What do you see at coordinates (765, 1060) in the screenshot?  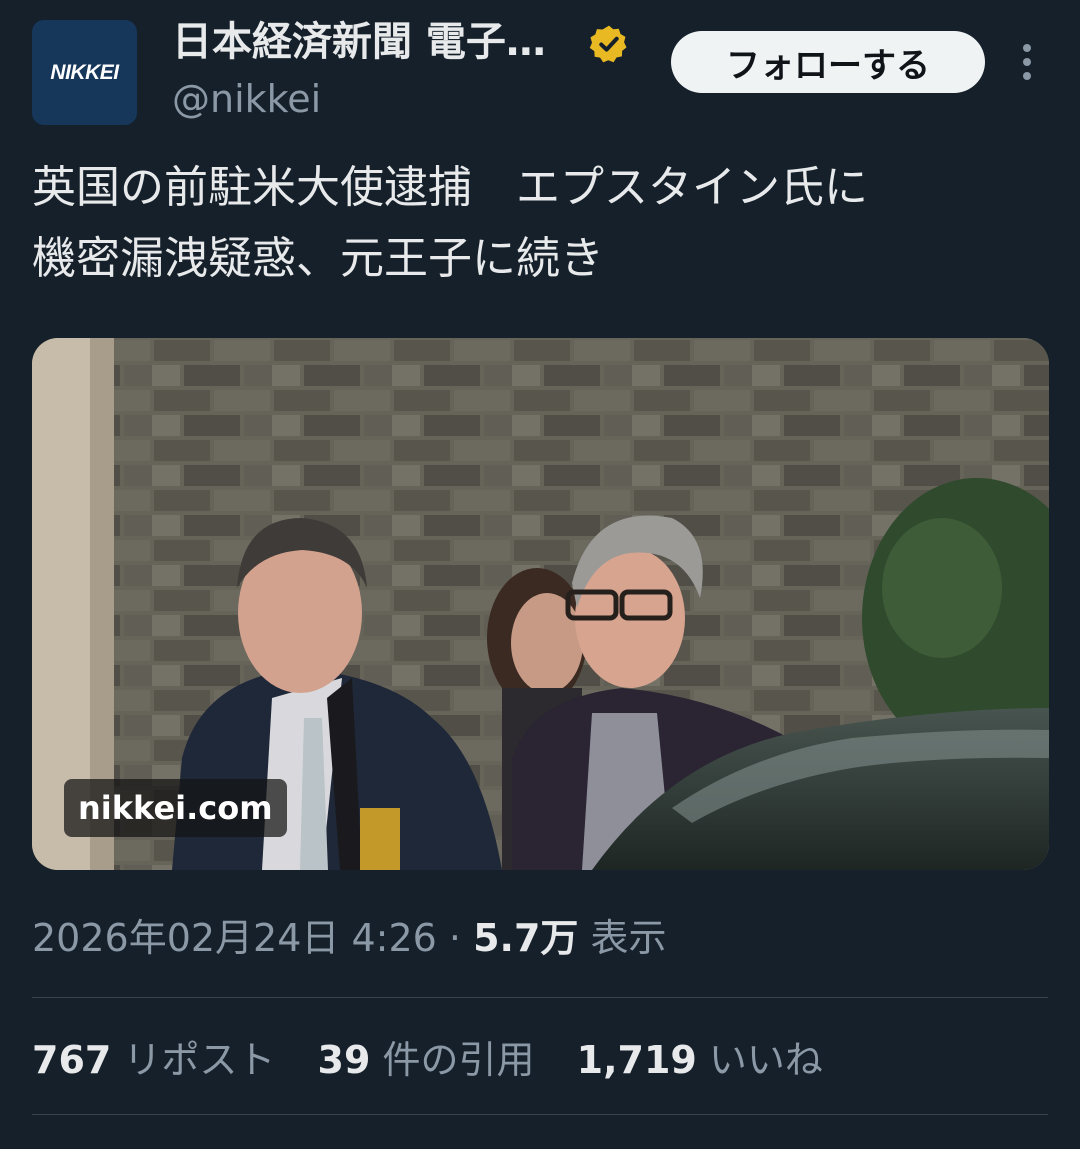 I see `likes-label: いいね` at bounding box center [765, 1060].